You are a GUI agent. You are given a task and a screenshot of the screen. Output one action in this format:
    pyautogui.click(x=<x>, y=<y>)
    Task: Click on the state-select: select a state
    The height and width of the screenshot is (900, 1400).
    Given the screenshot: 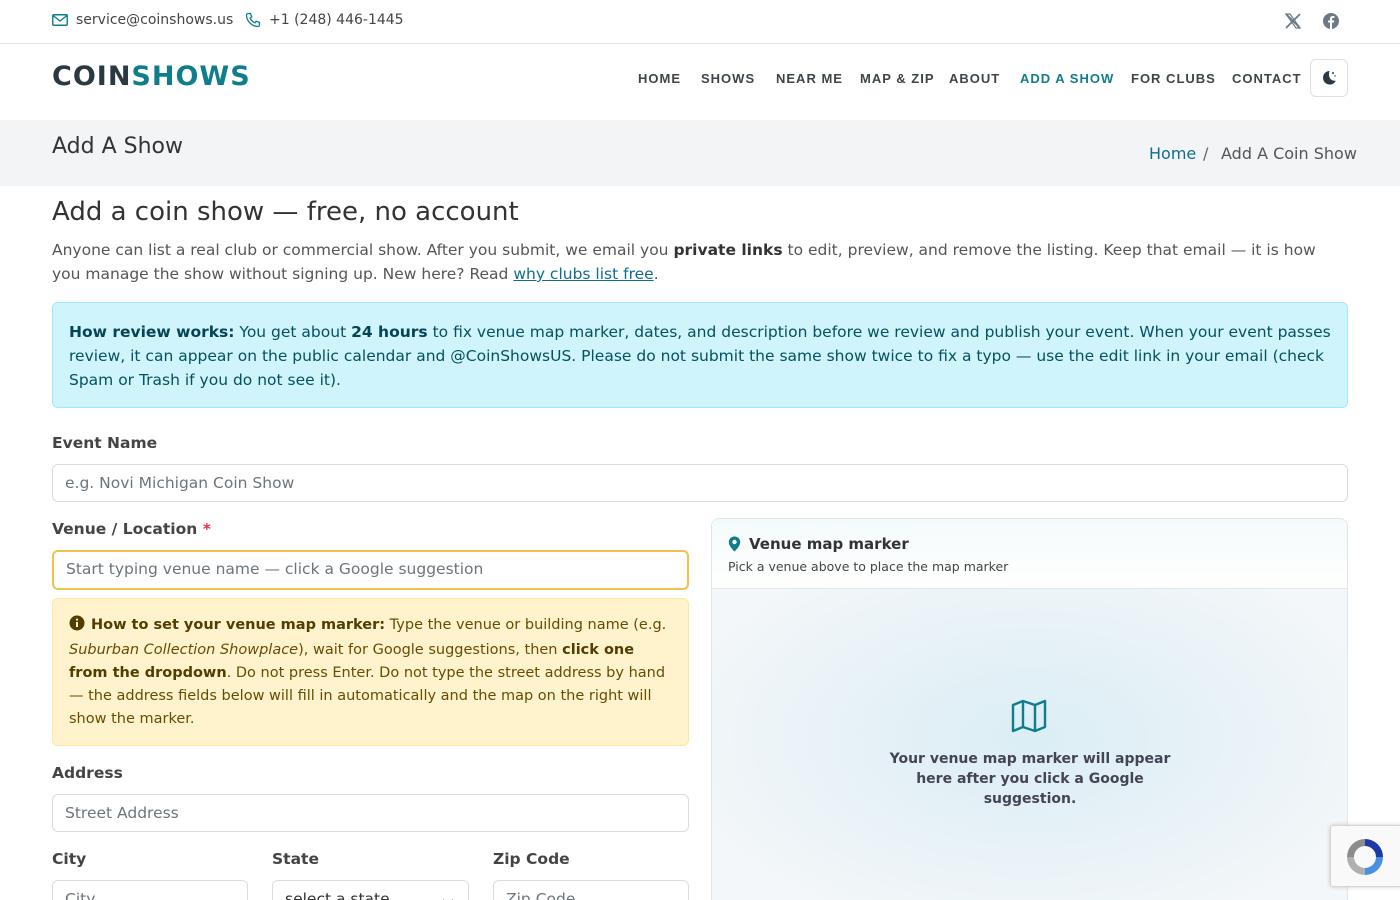 What is the action you would take?
    pyautogui.click(x=370, y=890)
    